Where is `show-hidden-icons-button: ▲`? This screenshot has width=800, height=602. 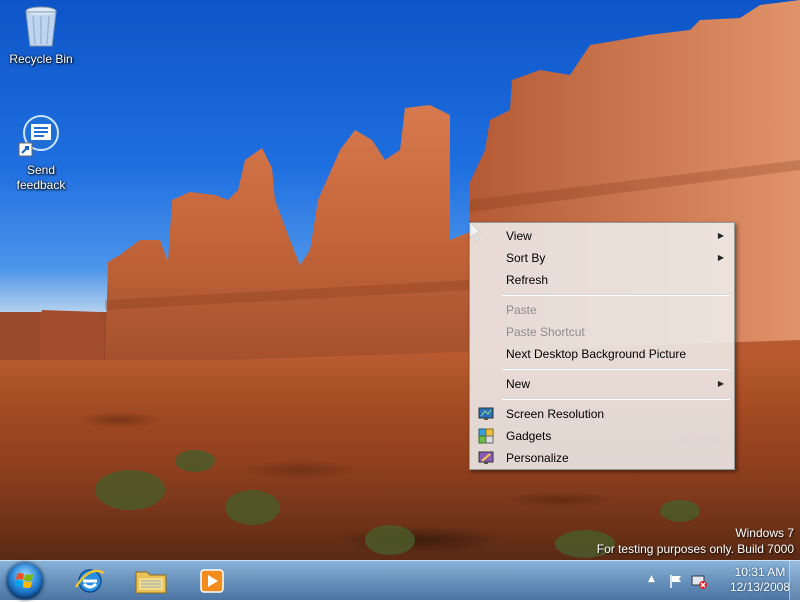
show-hidden-icons-button: ▲ is located at coordinates (651, 579).